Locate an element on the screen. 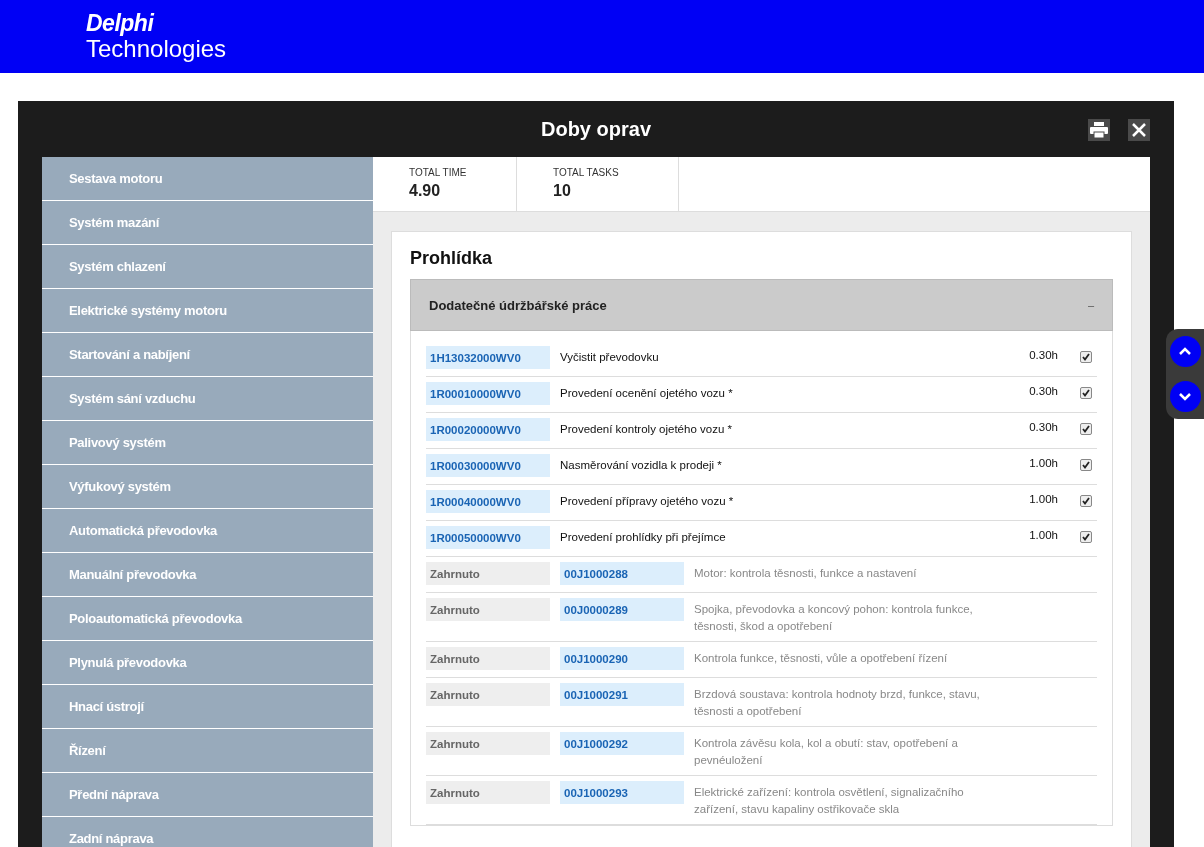 The height and width of the screenshot is (847, 1204). task-description: Vyčistit převodovku is located at coordinates (610, 357).